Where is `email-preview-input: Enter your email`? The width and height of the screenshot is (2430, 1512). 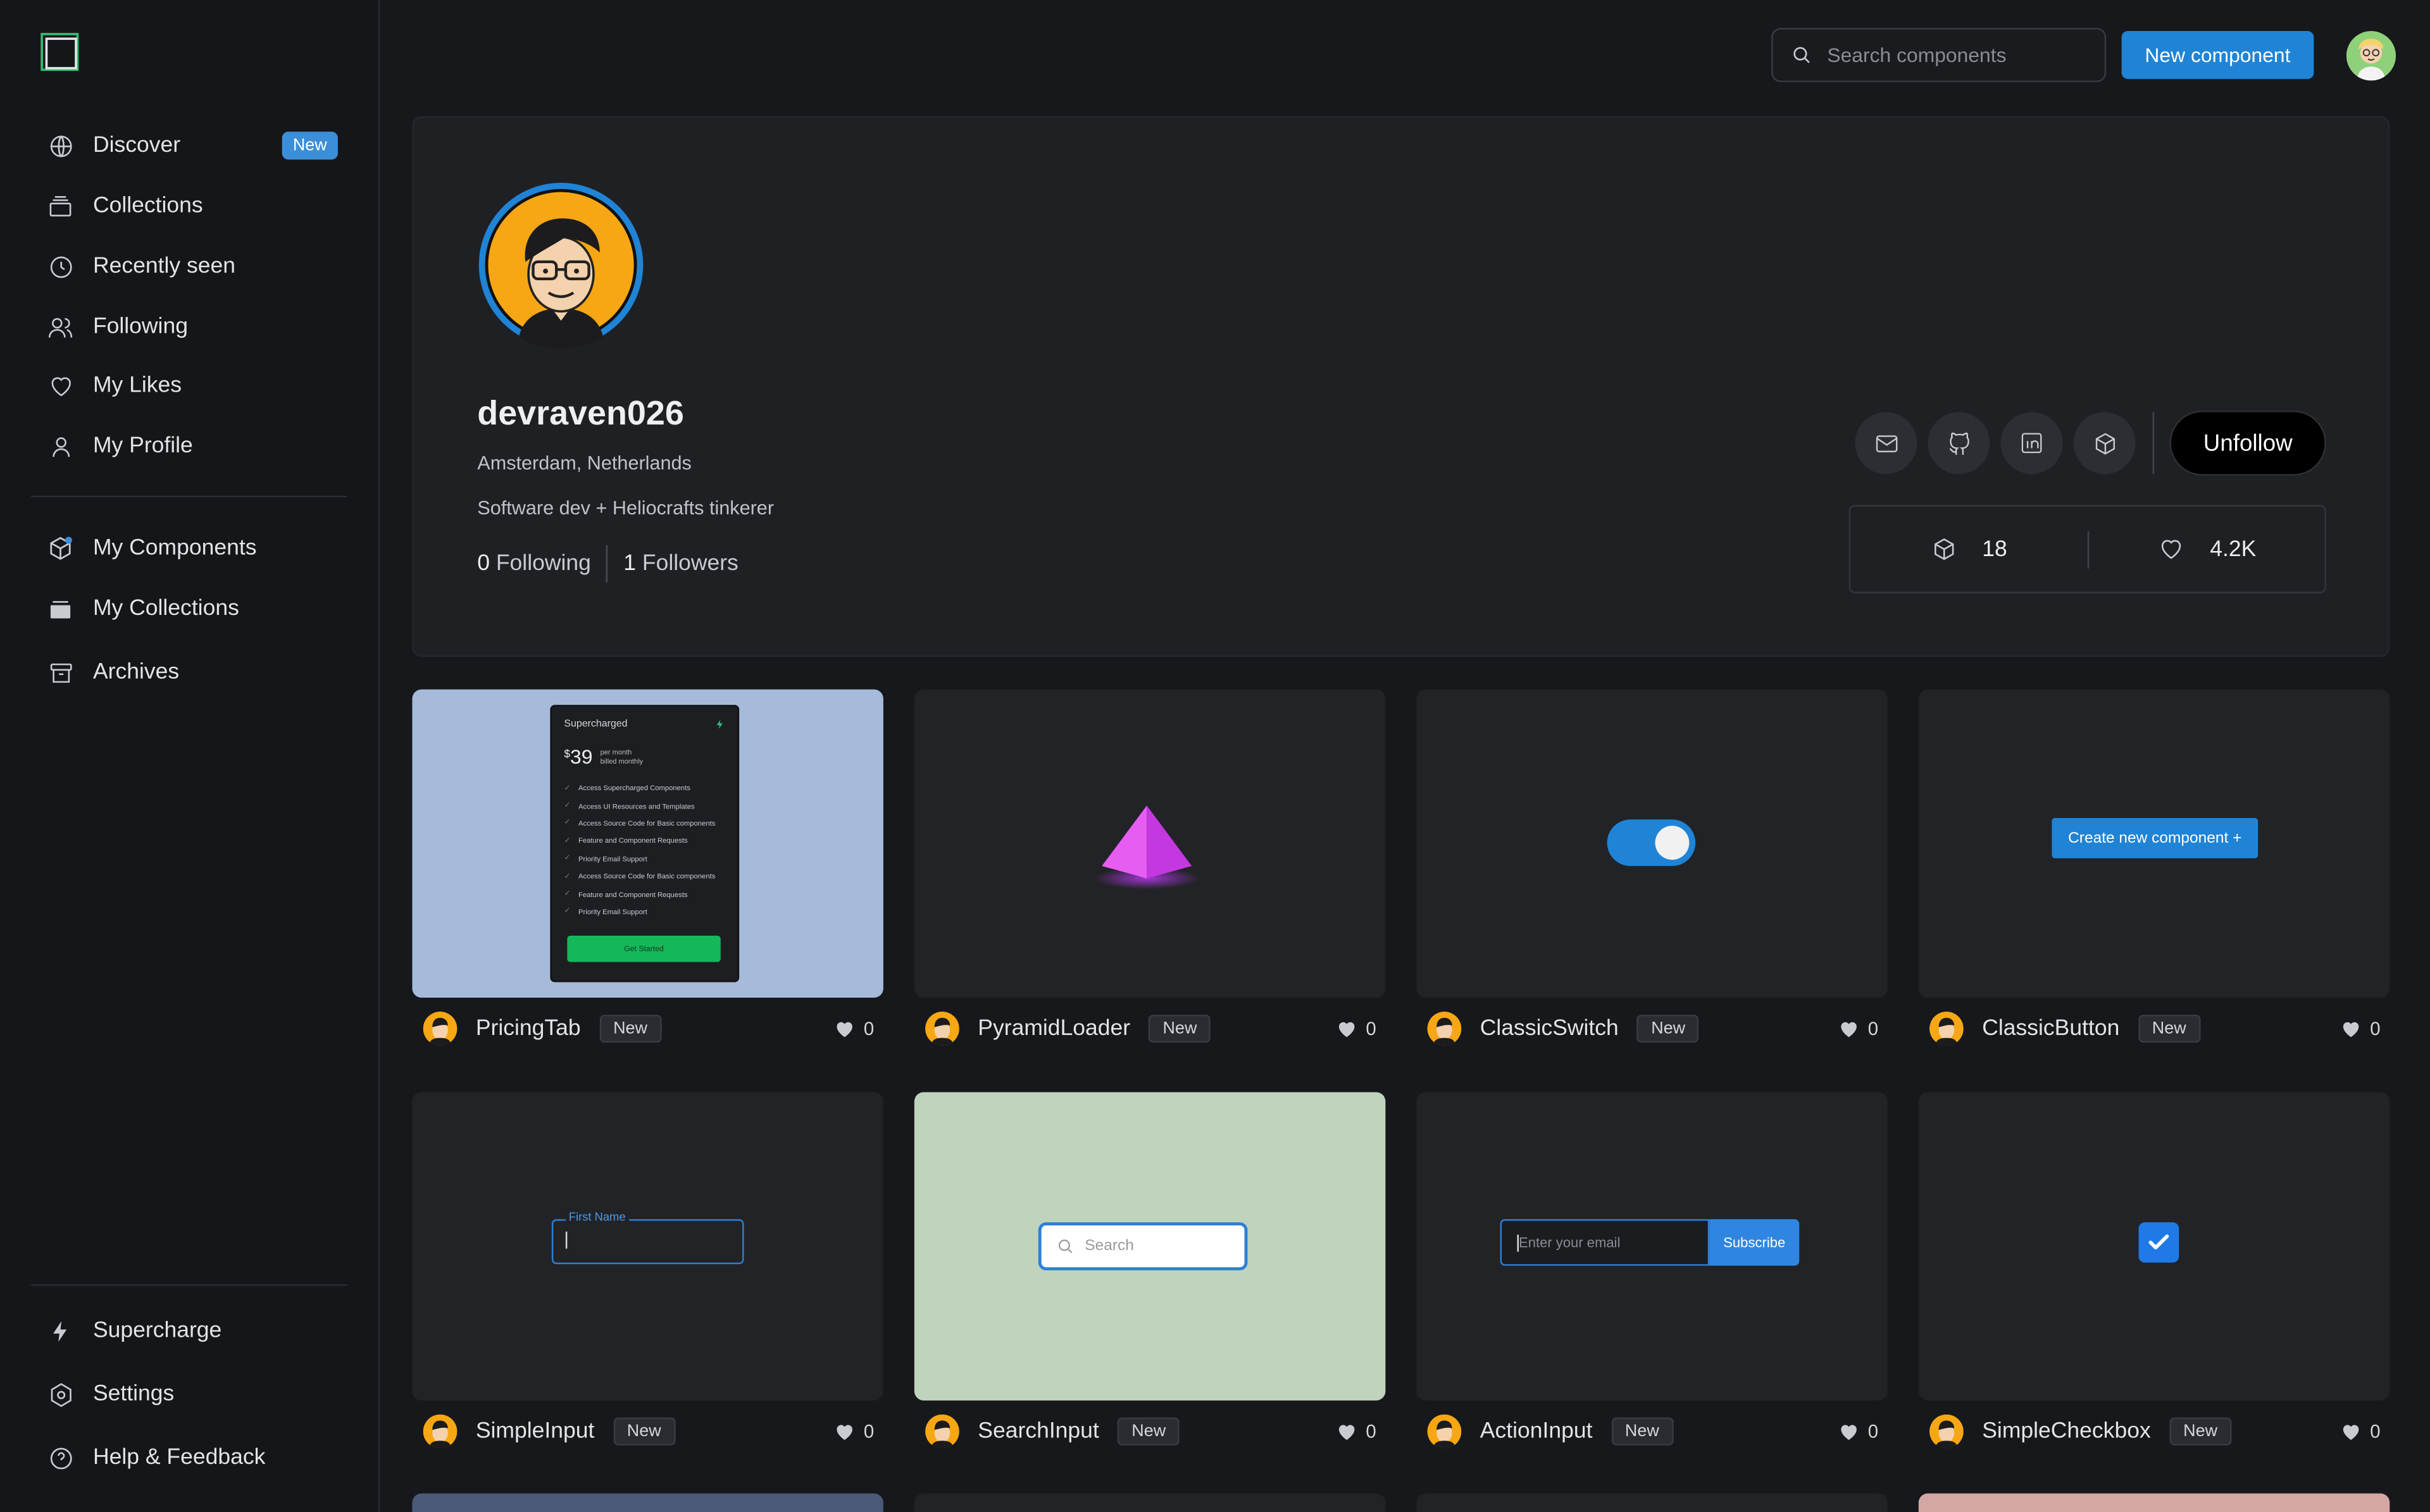
email-preview-input: Enter your email is located at coordinates (1605, 1242).